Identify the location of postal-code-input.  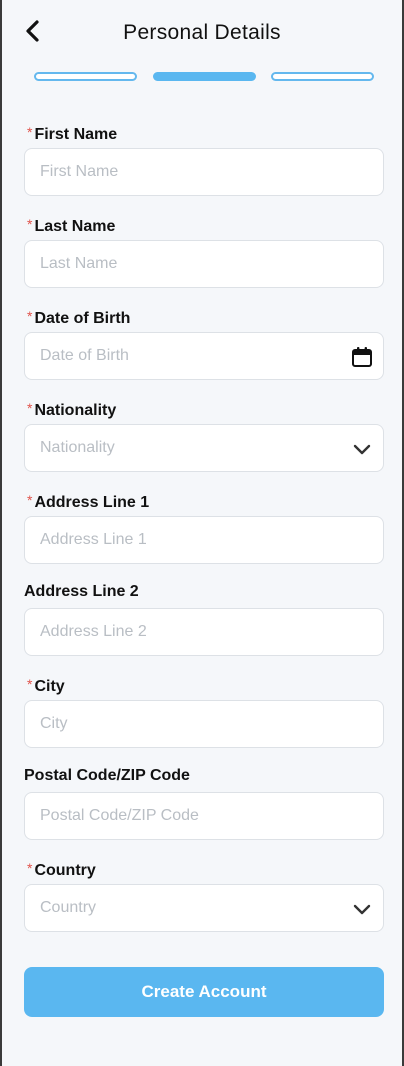
(204, 816).